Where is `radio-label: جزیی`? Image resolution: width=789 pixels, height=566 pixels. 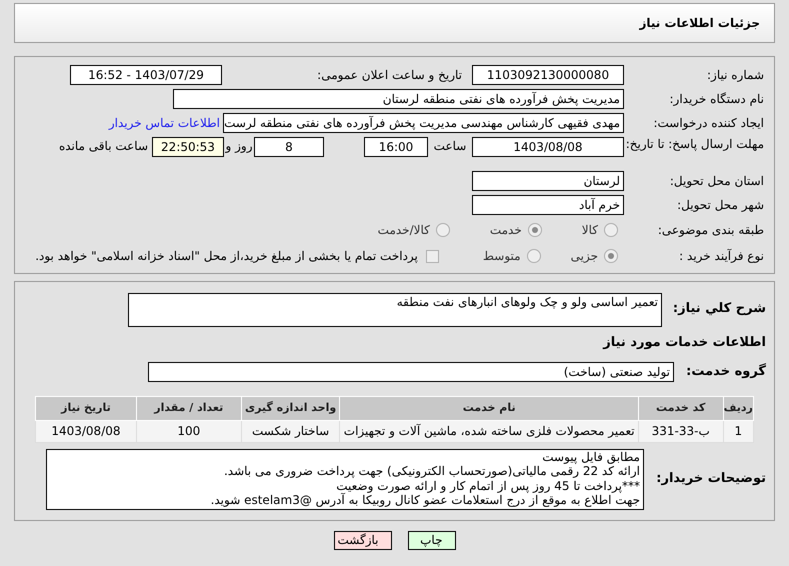 radio-label: جزیی is located at coordinates (584, 256).